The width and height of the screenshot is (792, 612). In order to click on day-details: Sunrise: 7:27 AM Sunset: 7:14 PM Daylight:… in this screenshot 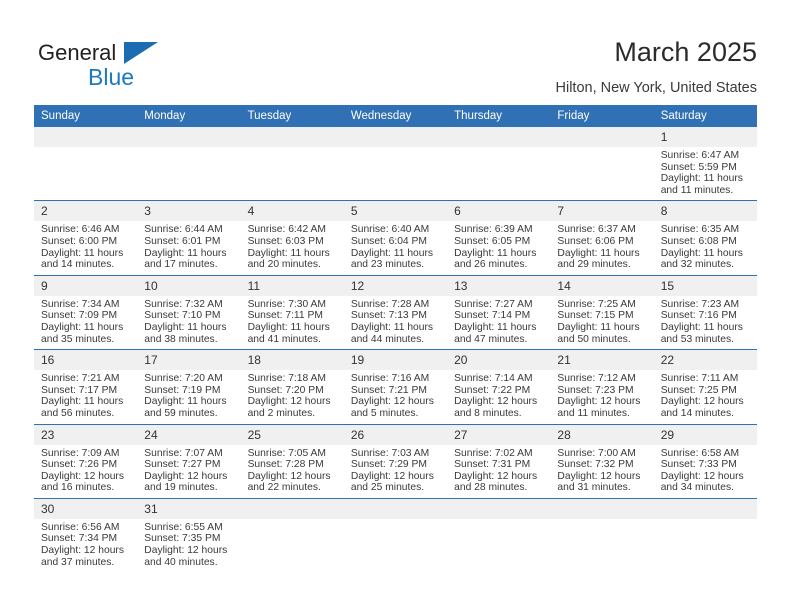, I will do `click(498, 322)`.